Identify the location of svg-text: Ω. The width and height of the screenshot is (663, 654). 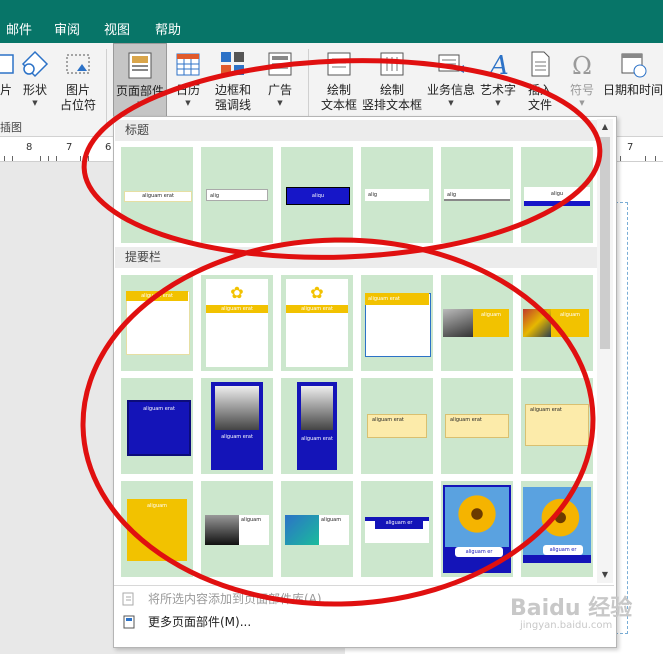
(582, 65).